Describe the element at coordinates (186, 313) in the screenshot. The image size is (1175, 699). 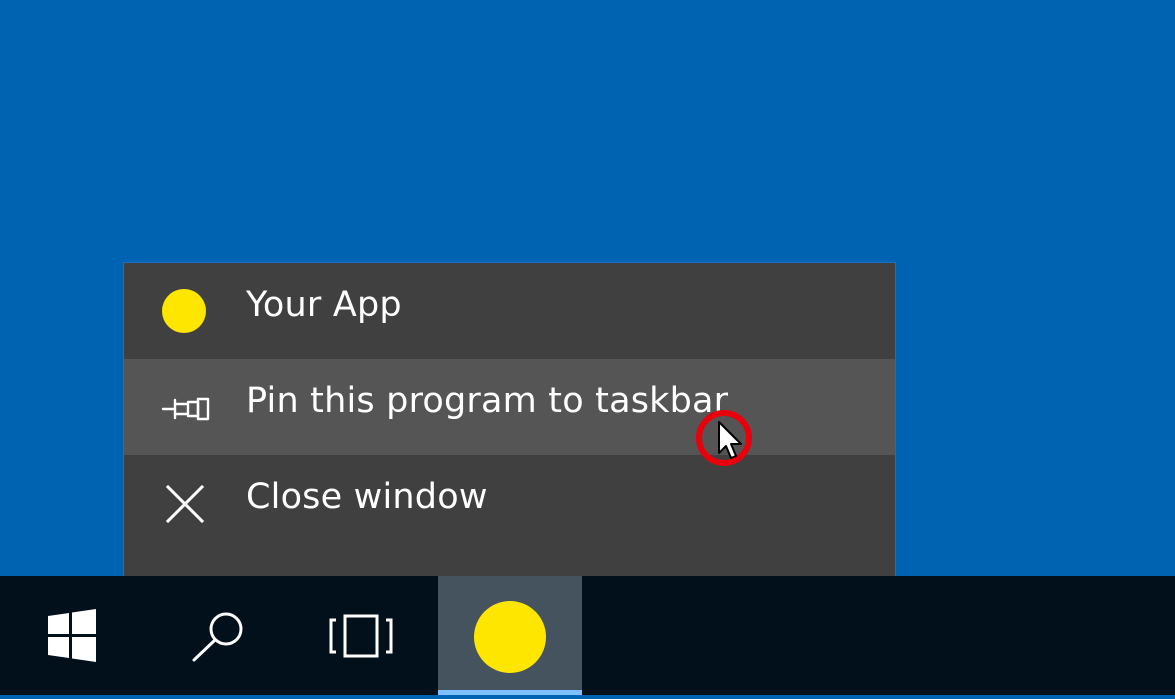
I see `app-icon` at that location.